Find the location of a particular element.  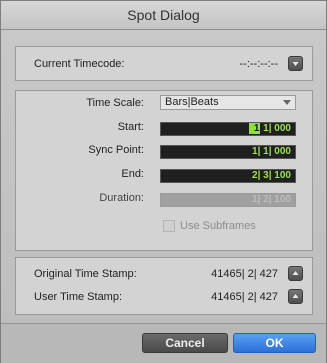

use-subframes-checkbox is located at coordinates (169, 226).